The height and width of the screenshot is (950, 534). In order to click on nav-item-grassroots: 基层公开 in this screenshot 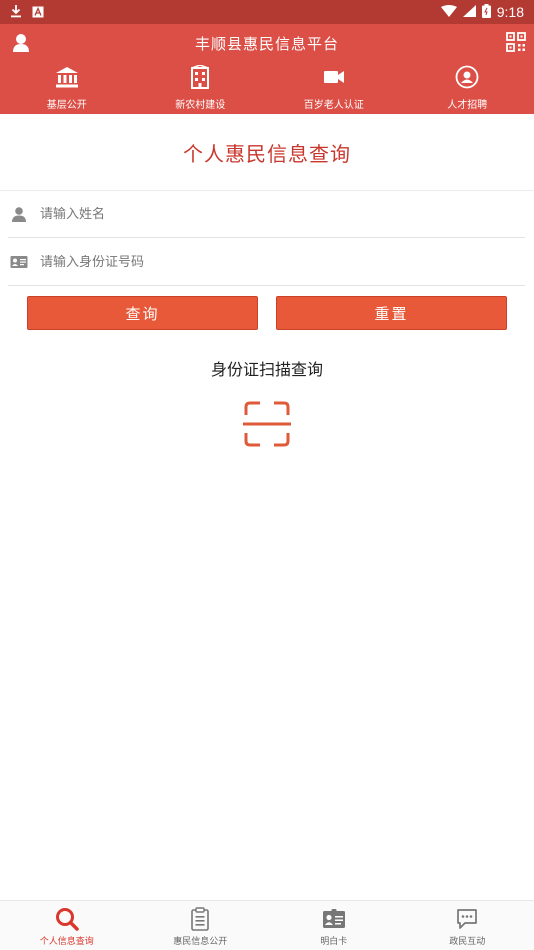, I will do `click(67, 88)`.